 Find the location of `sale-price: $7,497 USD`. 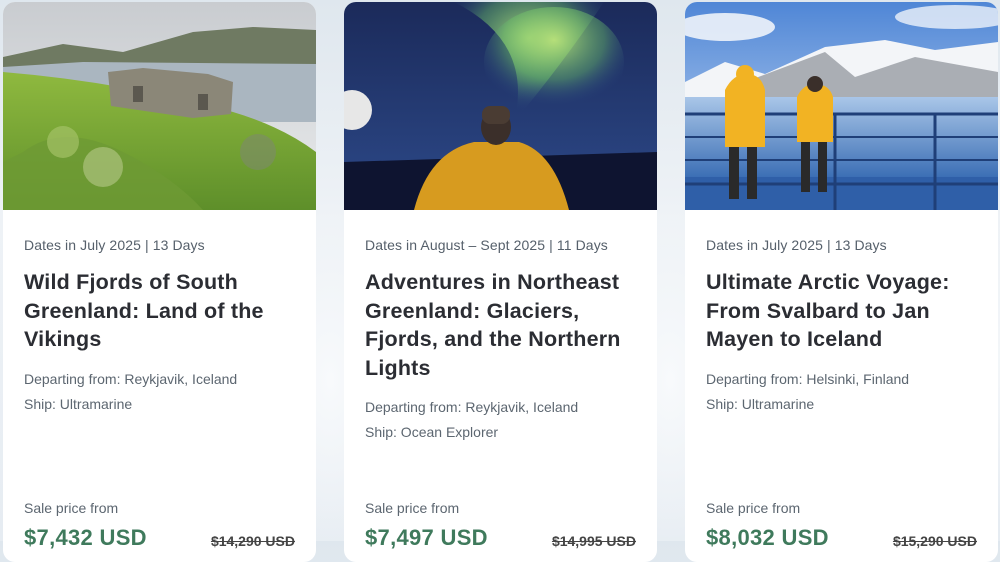

sale-price: $7,497 USD is located at coordinates (426, 537).